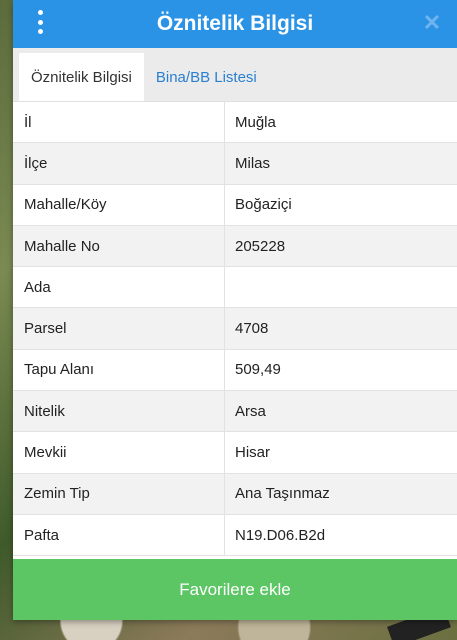 This screenshot has width=457, height=640. I want to click on row-value: 205228, so click(260, 246).